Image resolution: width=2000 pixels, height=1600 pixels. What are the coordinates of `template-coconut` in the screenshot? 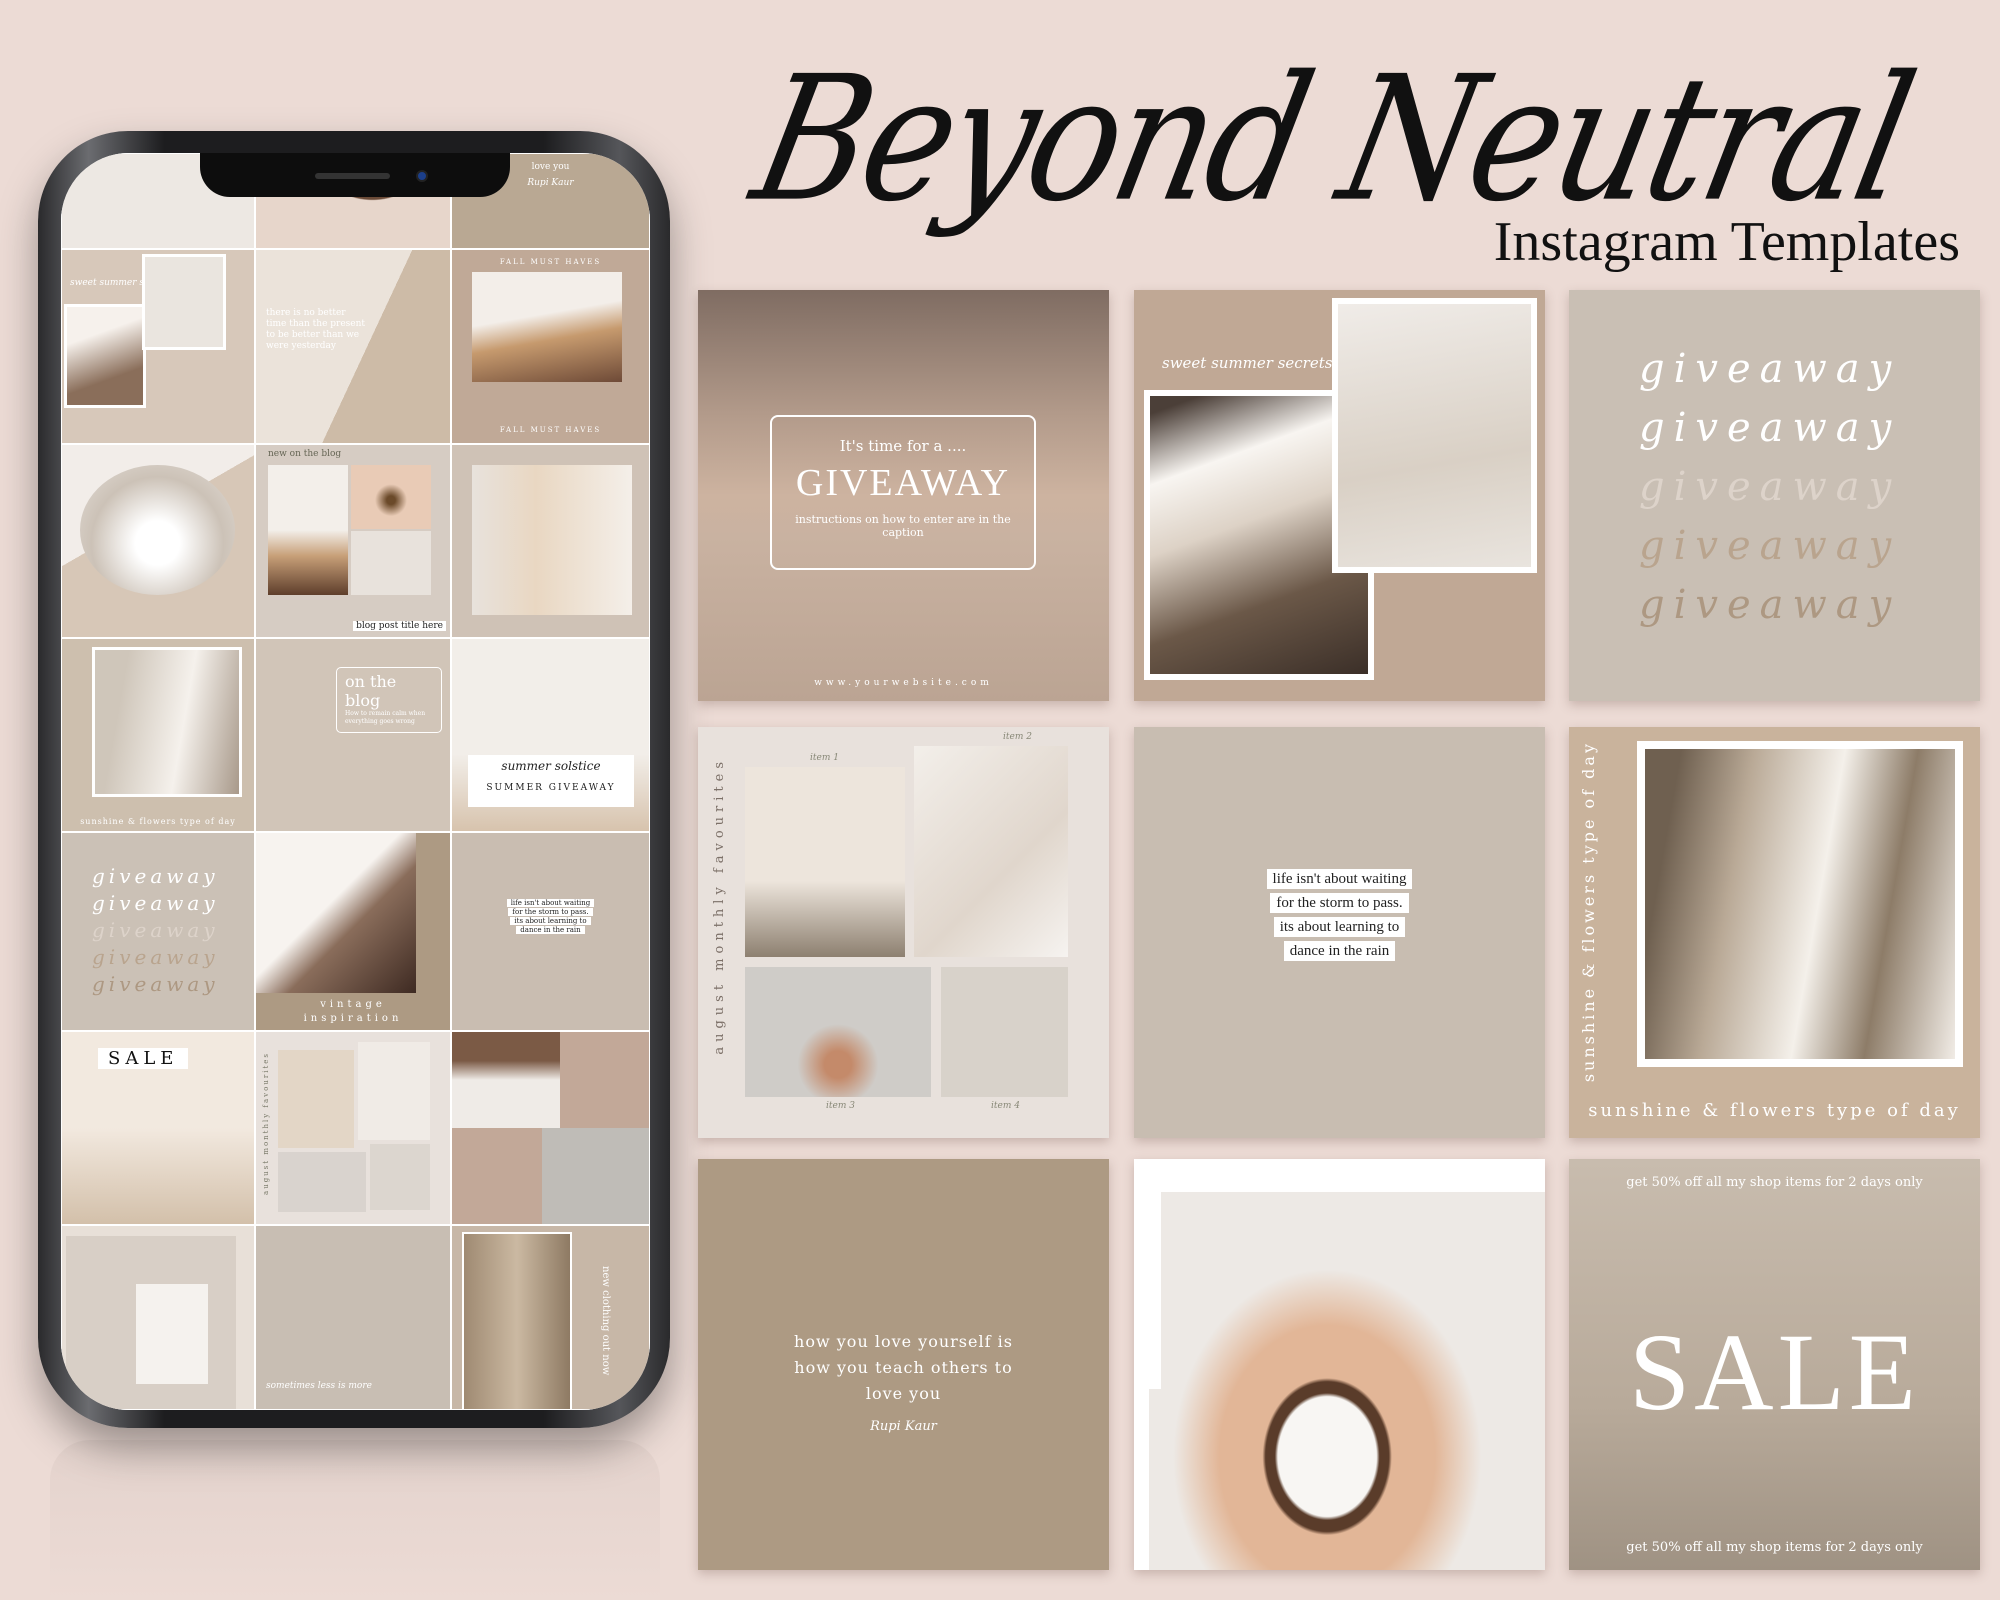 It's located at (1339, 1364).